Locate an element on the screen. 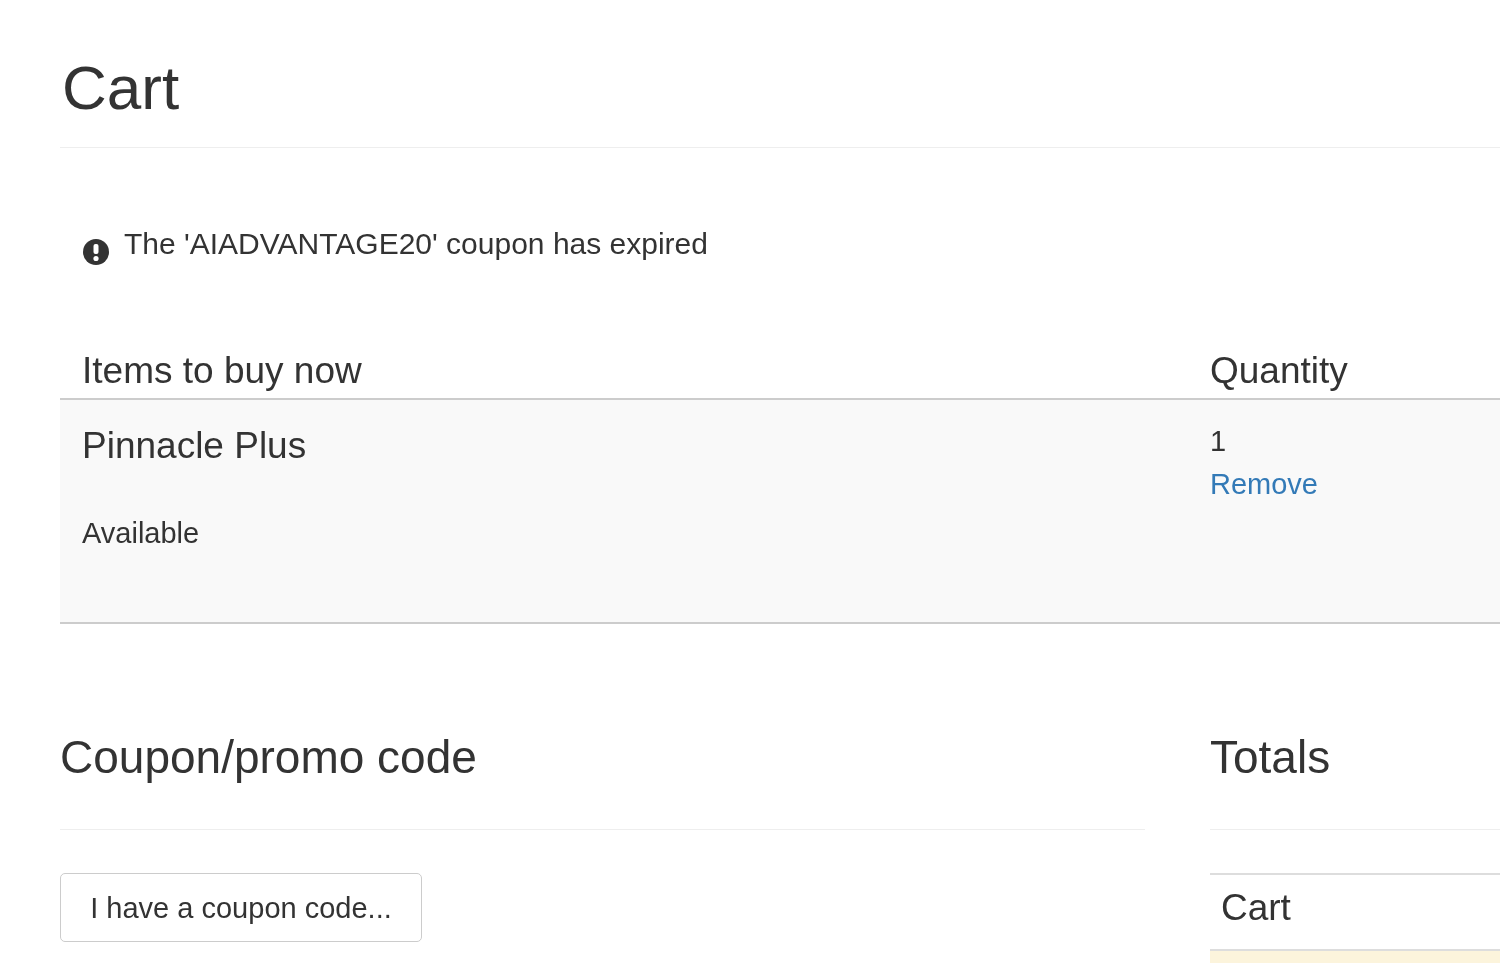 The image size is (1500, 963). totals-label: Cart is located at coordinates (1256, 908).